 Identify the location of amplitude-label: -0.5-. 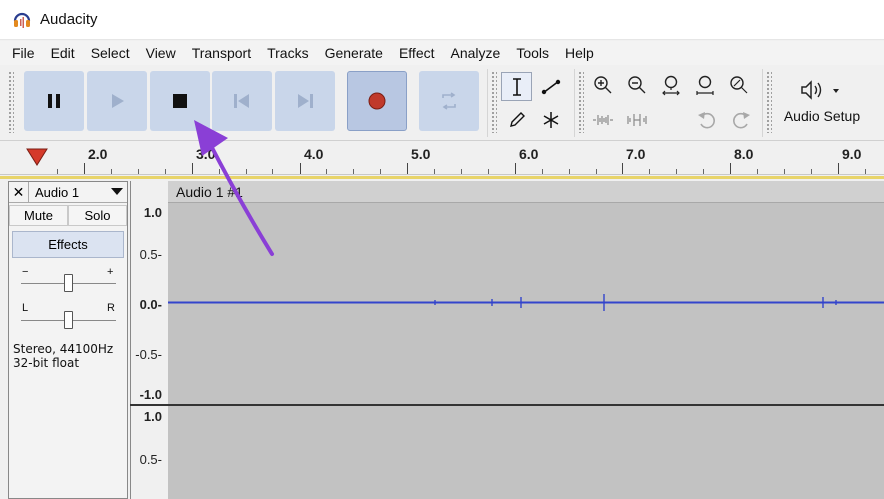
(148, 354).